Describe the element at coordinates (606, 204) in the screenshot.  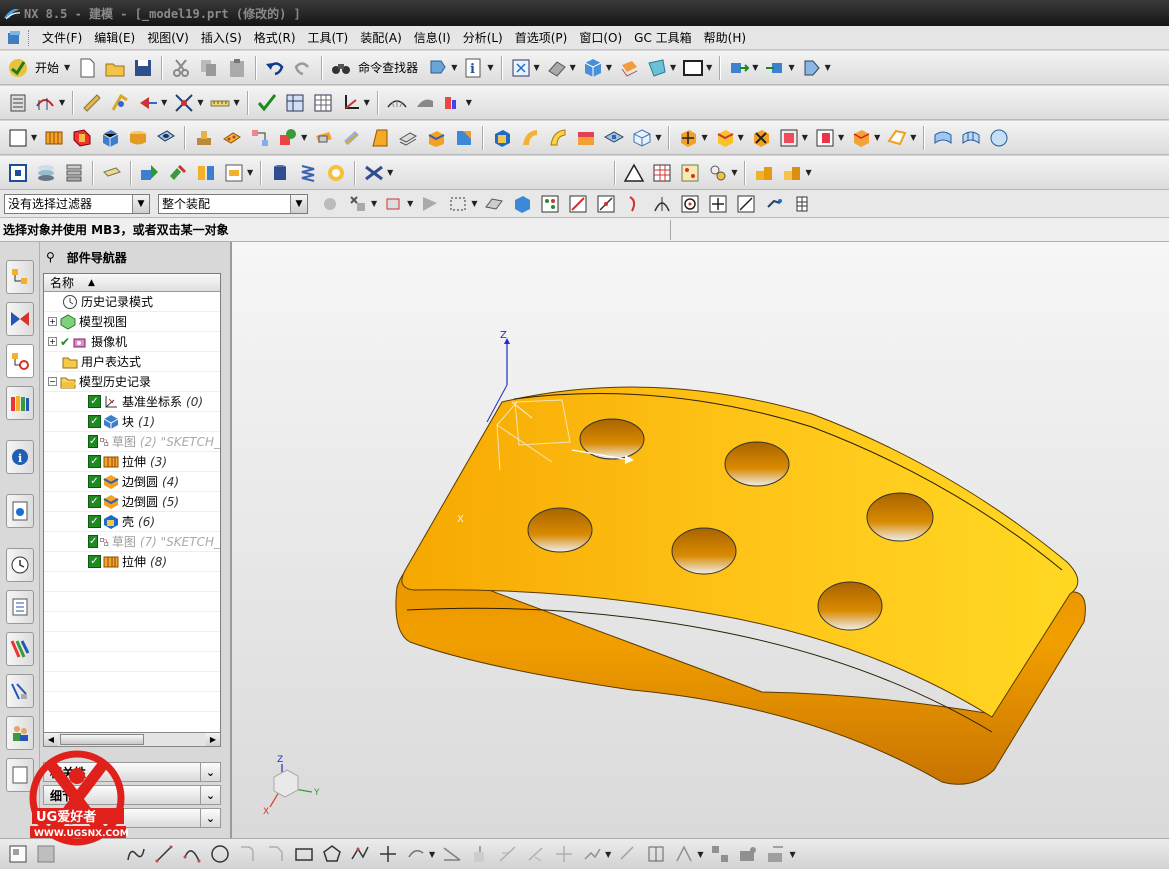
I see `snap-midpoint-icon` at that location.